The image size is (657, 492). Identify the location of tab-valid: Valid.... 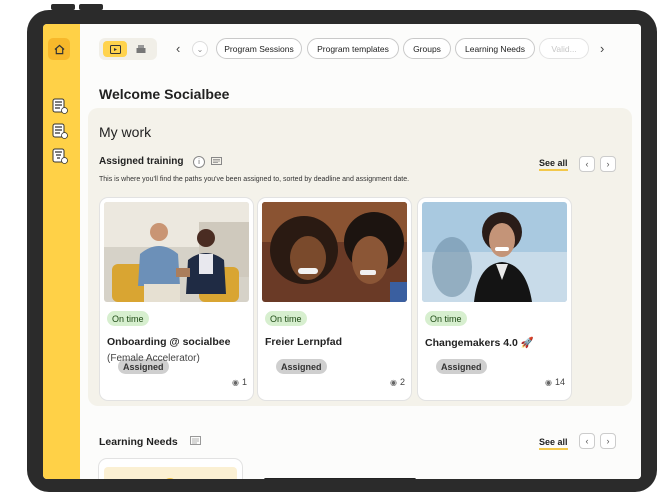
(564, 48).